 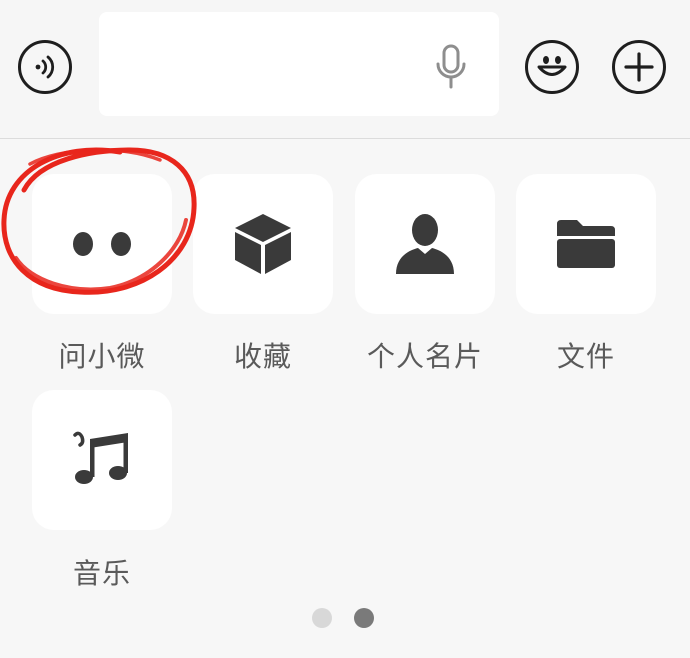 What do you see at coordinates (585, 356) in the screenshot?
I see `app-label-files: 文件` at bounding box center [585, 356].